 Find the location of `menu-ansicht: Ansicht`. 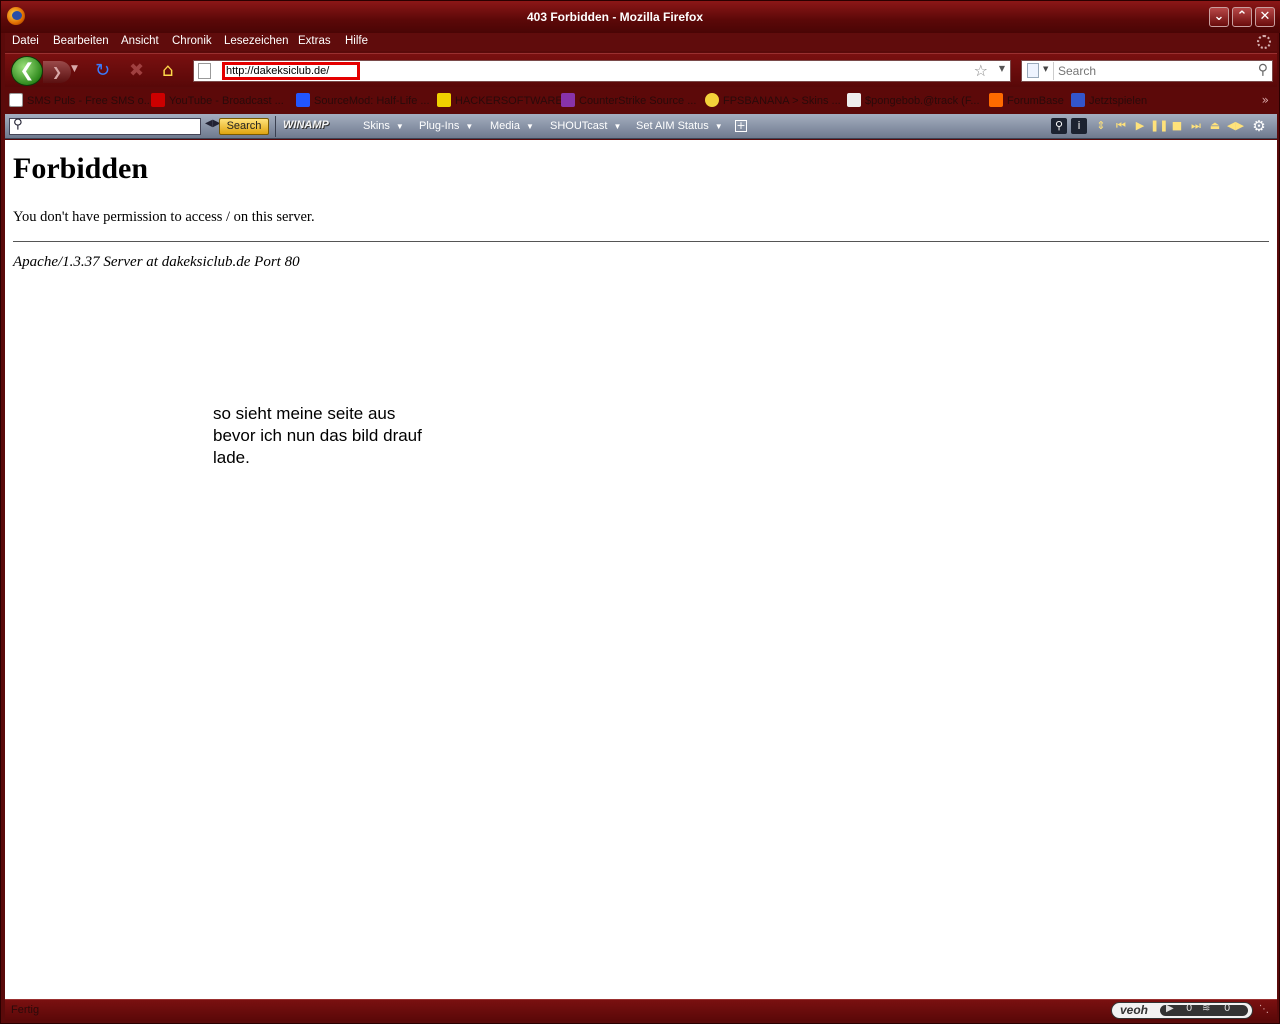

menu-ansicht: Ansicht is located at coordinates (140, 41).